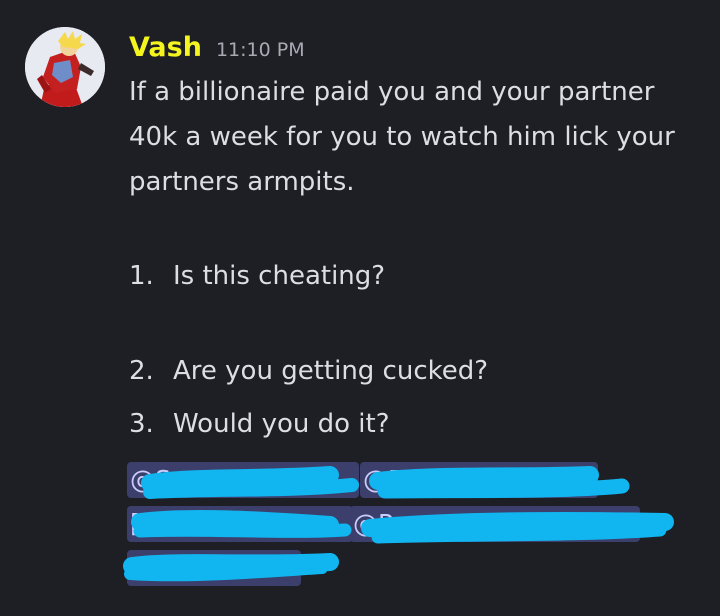  I want to click on list-text: Is this cheating?, so click(279, 276).